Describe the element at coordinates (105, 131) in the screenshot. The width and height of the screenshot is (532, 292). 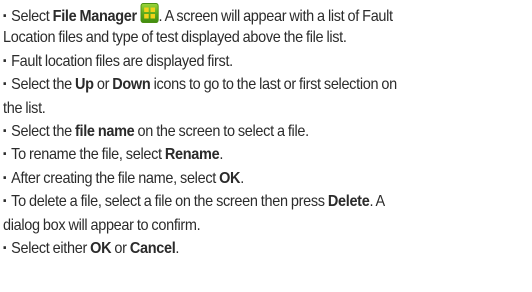
I see `item-bold-text: file name` at that location.